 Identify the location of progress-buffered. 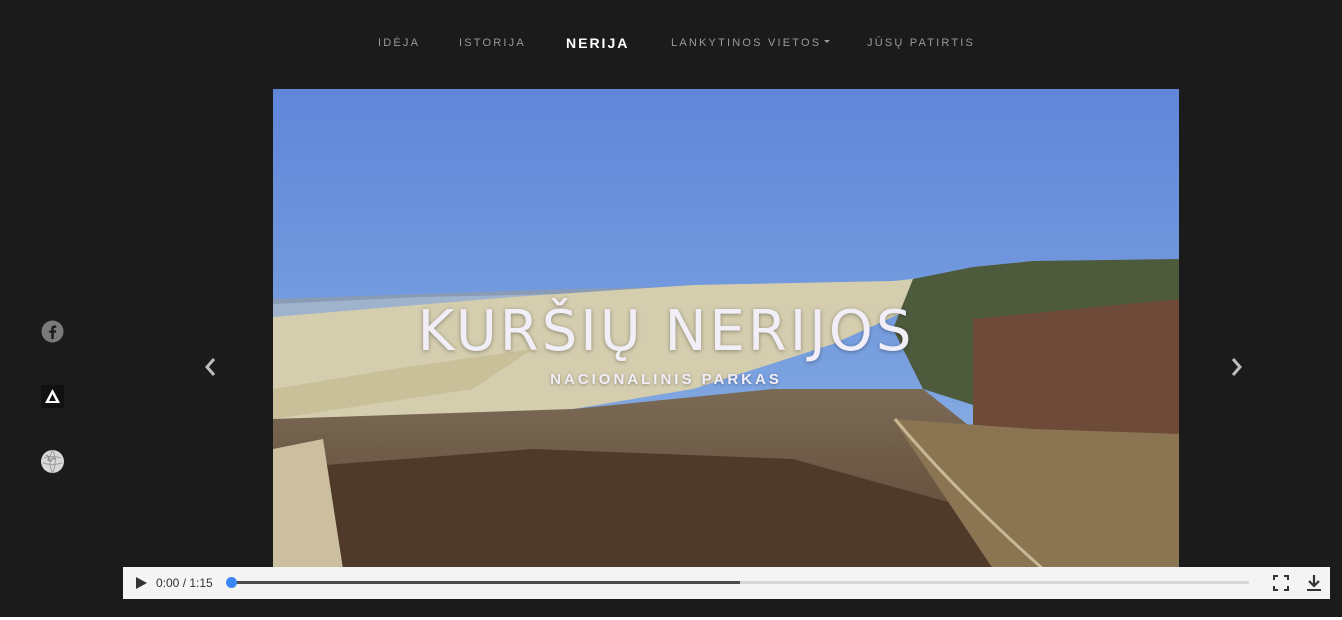
(485, 582).